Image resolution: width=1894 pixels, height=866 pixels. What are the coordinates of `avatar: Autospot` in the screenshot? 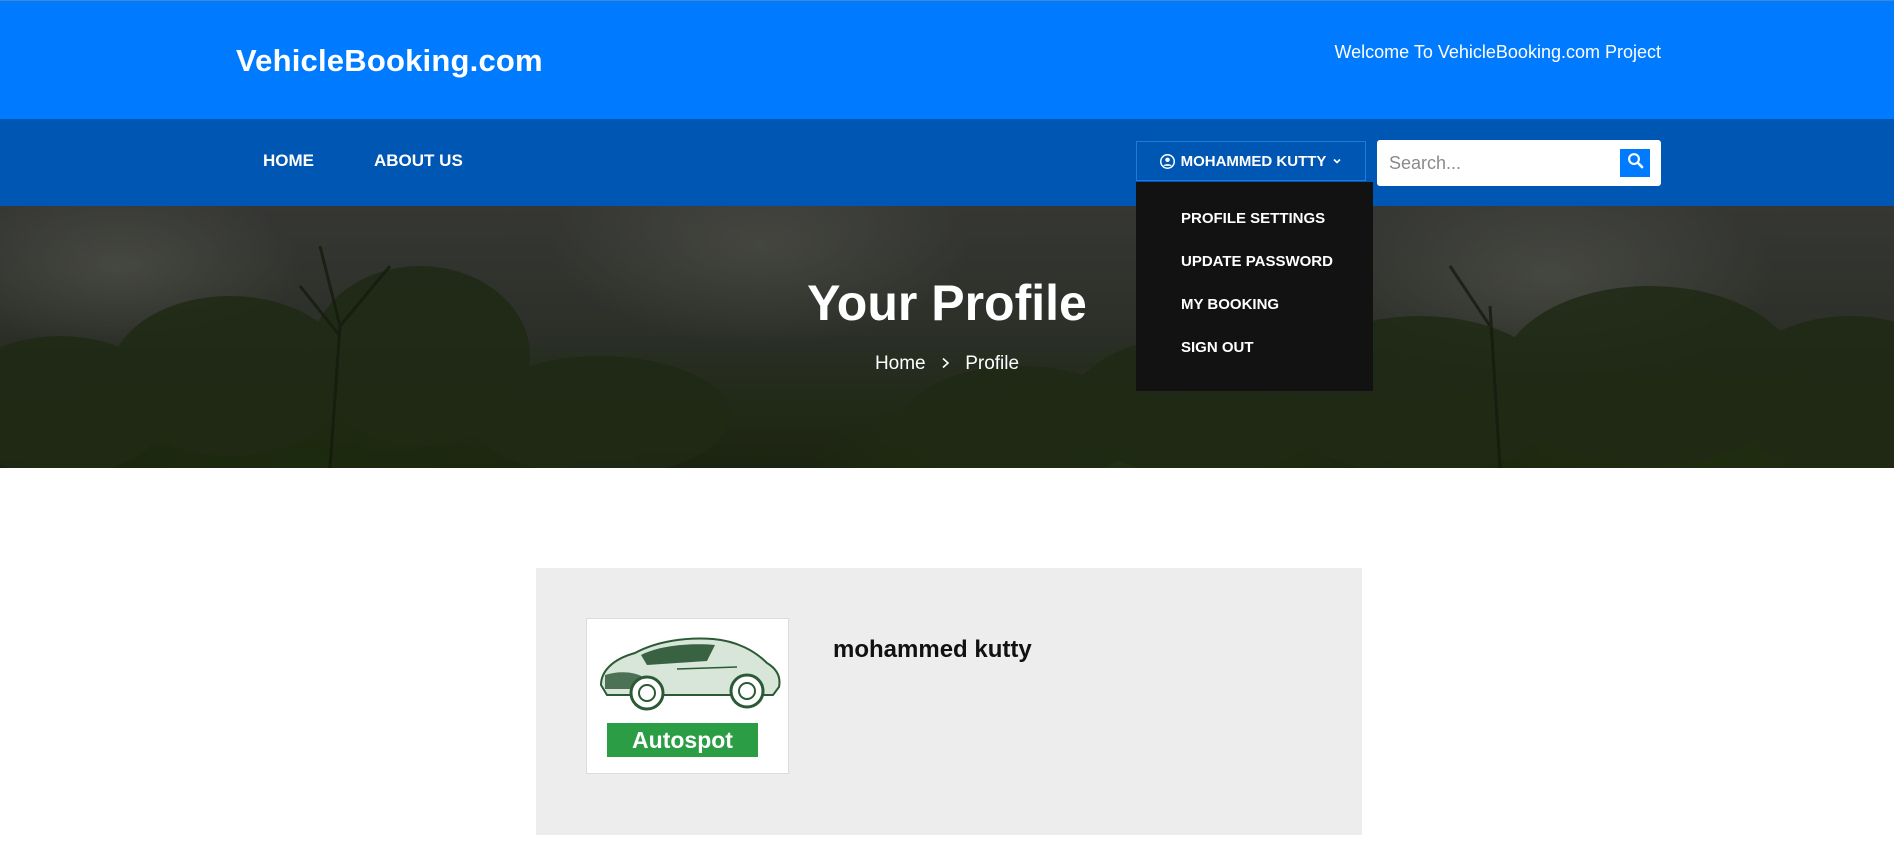 It's located at (687, 696).